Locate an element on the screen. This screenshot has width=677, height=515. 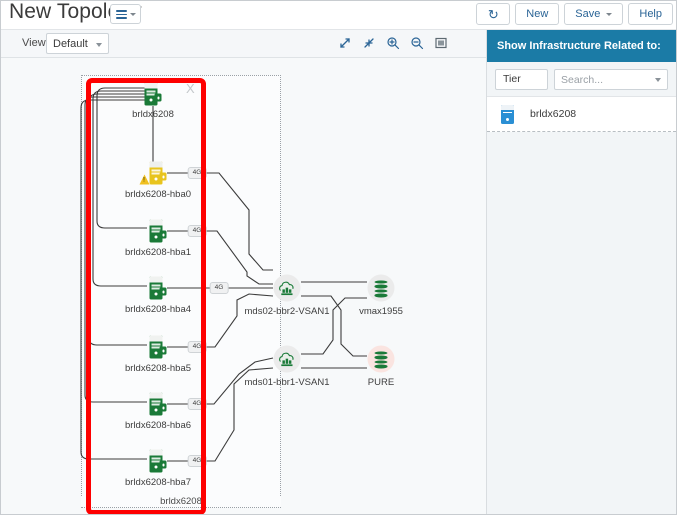
list-menu-icon is located at coordinates (121, 14).